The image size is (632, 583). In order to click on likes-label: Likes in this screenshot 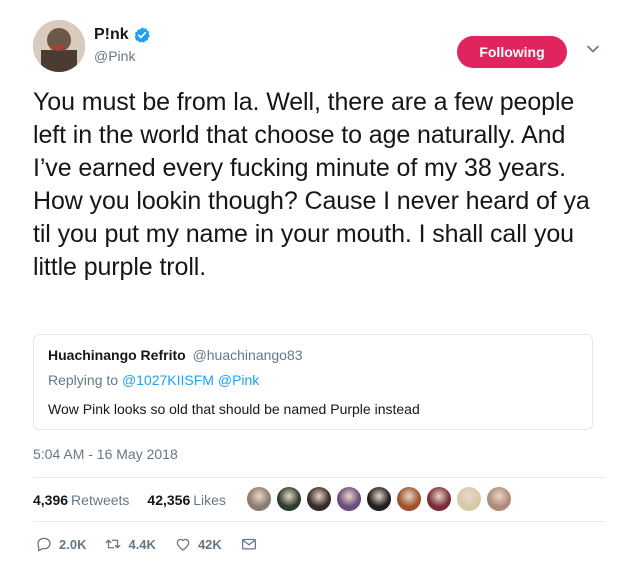, I will do `click(209, 500)`.